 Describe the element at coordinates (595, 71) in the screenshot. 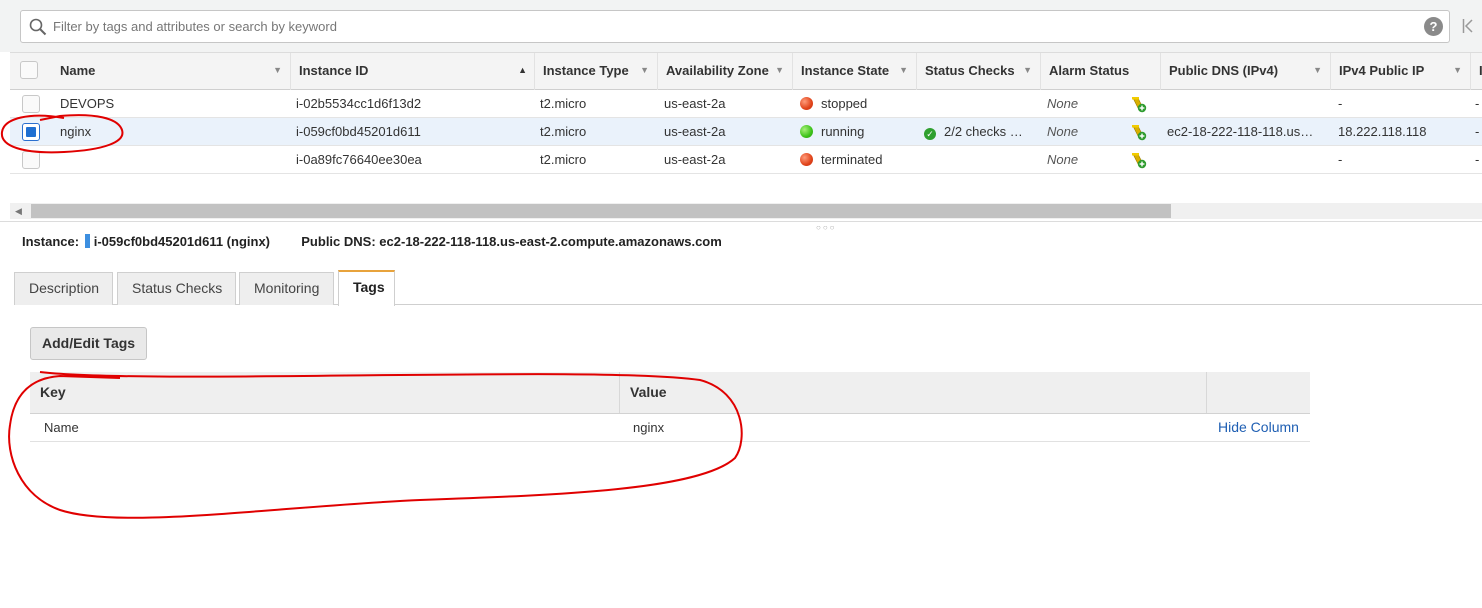

I see `column-header-instance-type: Instance Type ▼` at that location.